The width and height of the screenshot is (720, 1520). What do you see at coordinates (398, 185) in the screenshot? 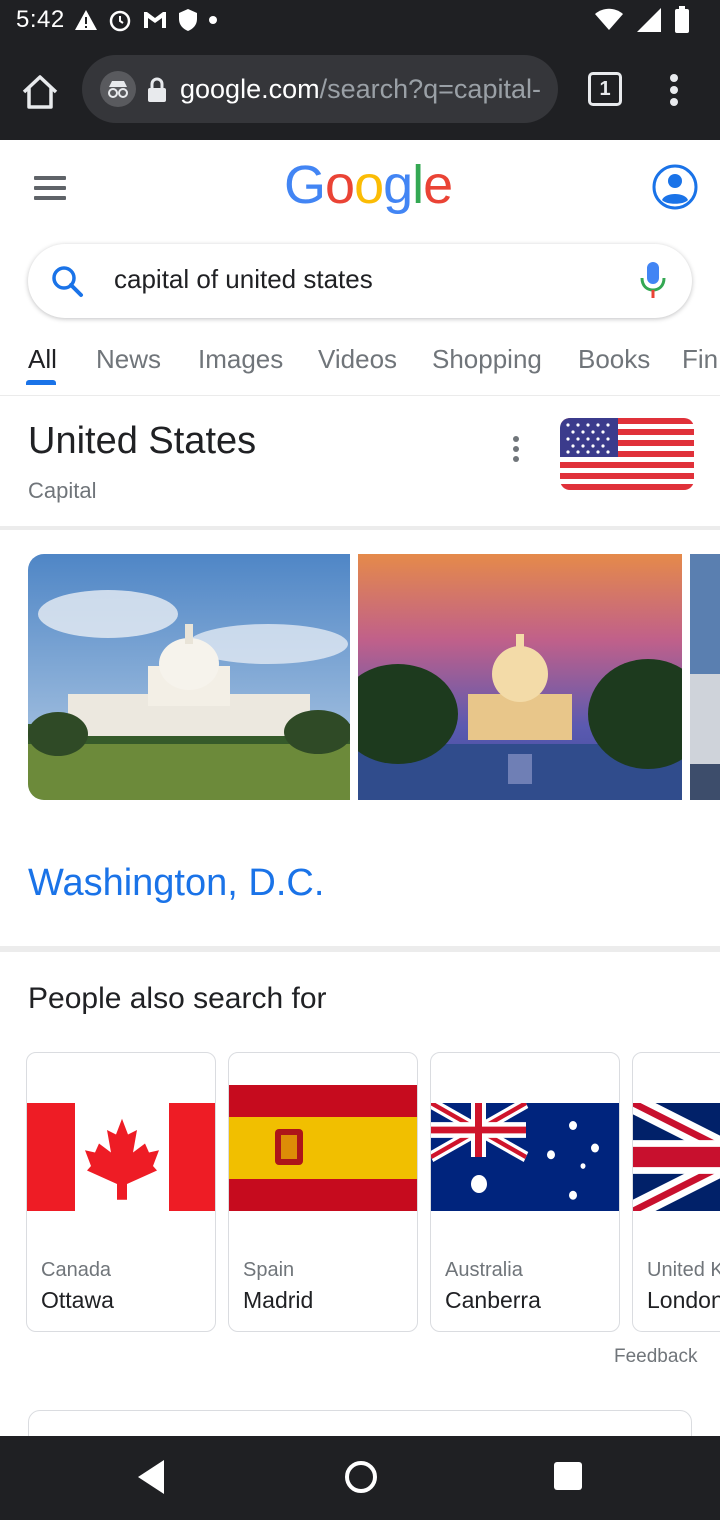
I see `logo-letter: g` at bounding box center [398, 185].